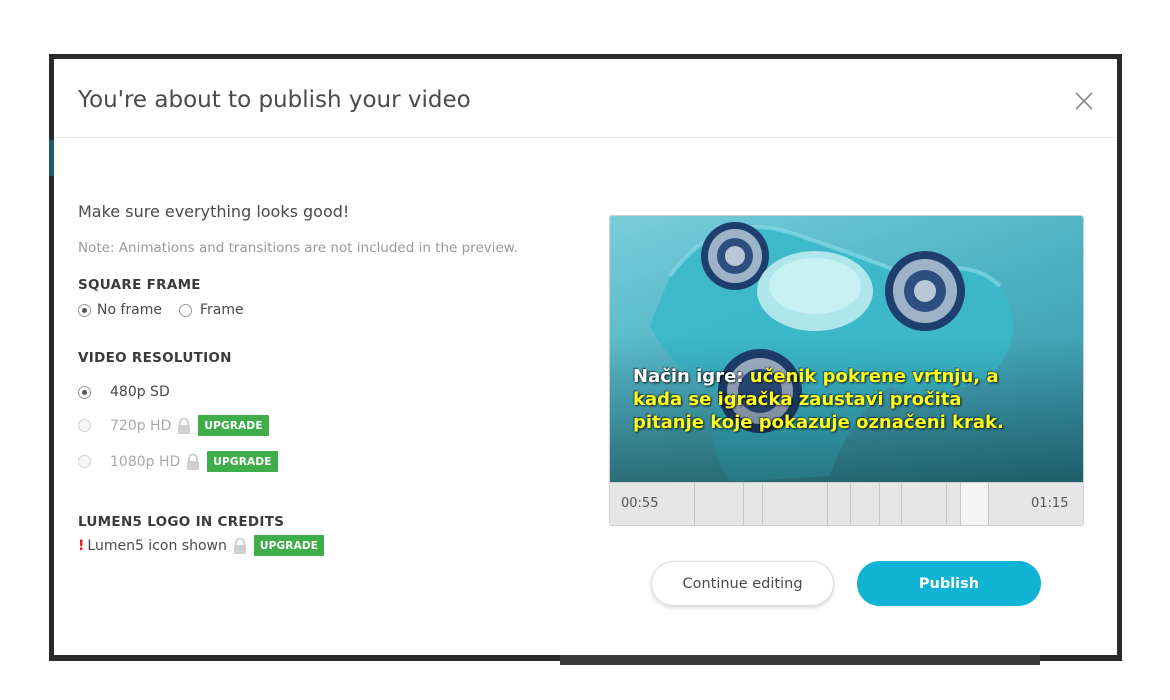 The image size is (1170, 700). Describe the element at coordinates (214, 211) in the screenshot. I see `intro-text: Make sure everything looks good!` at that location.